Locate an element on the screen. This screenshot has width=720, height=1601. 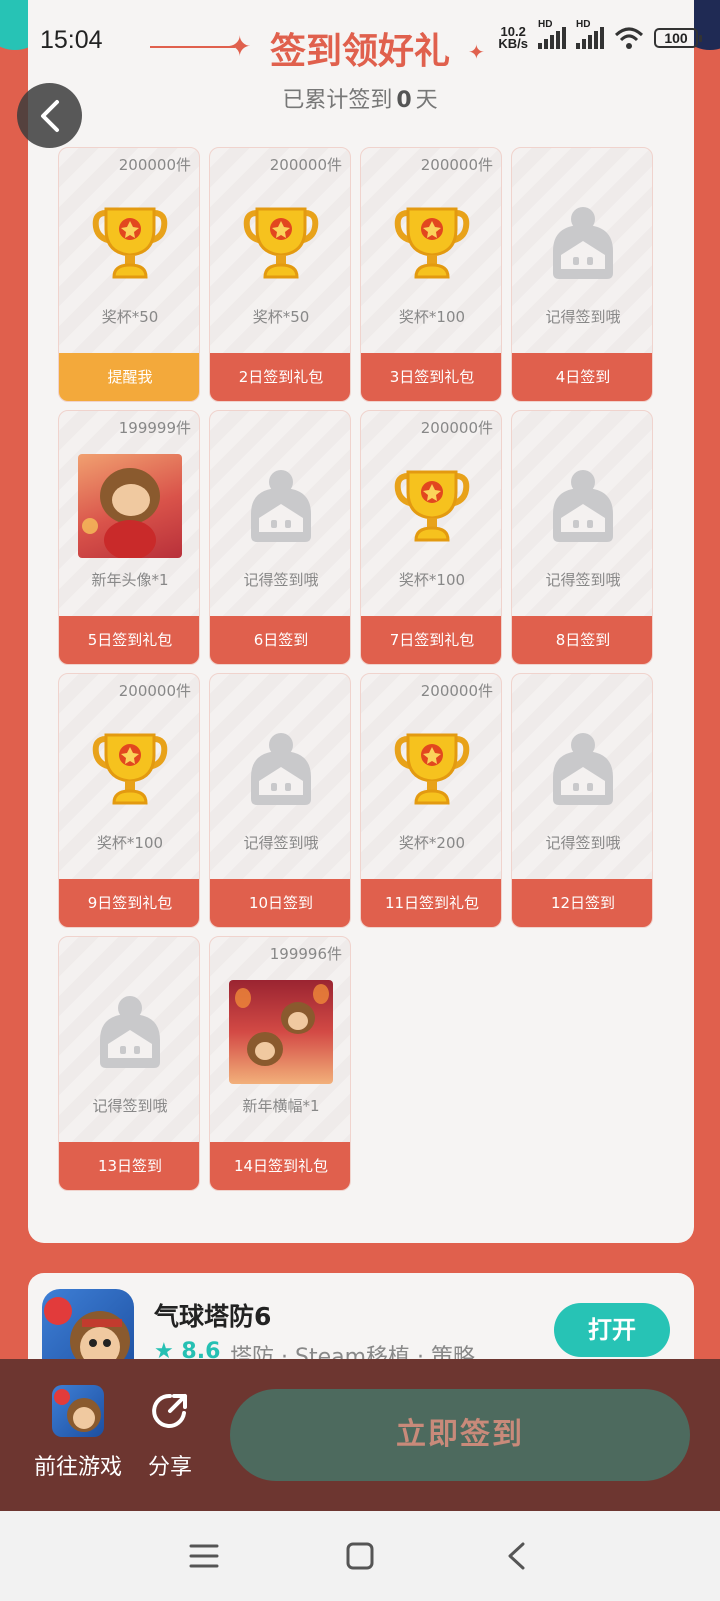
day-signin-label: 4日签到 is located at coordinates (582, 377).